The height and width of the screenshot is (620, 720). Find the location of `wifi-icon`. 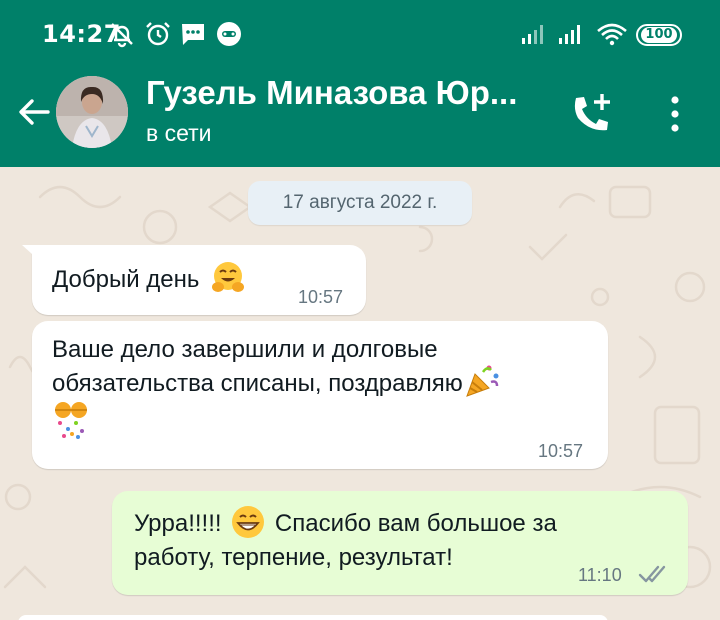

wifi-icon is located at coordinates (612, 34).